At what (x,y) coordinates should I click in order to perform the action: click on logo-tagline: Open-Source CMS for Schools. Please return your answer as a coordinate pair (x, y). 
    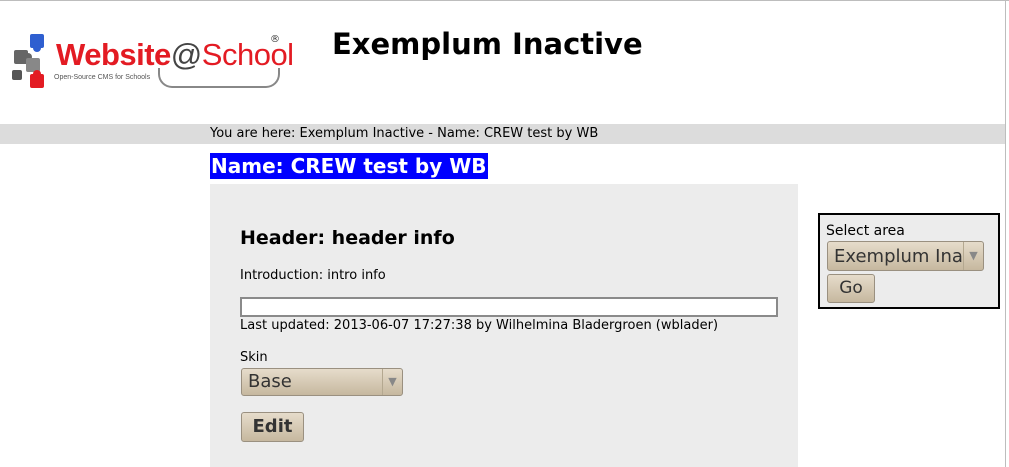
    Looking at the image, I should click on (102, 77).